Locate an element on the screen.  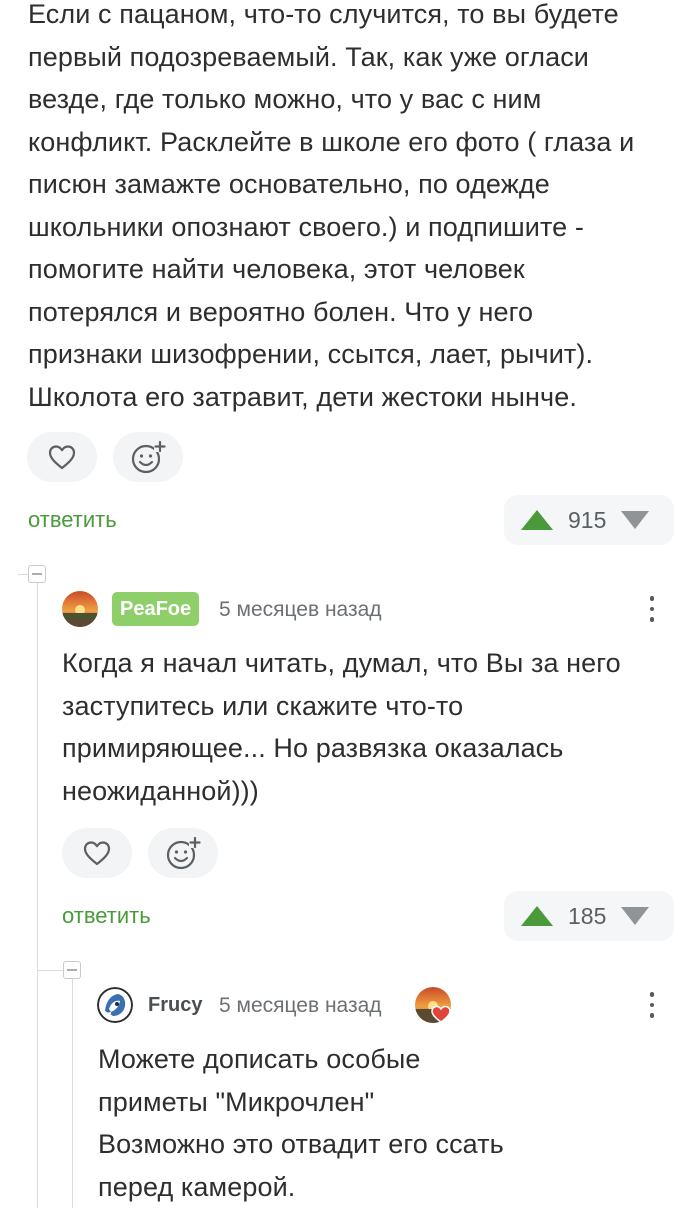
comment-line: перед камерой. is located at coordinates (197, 1186).